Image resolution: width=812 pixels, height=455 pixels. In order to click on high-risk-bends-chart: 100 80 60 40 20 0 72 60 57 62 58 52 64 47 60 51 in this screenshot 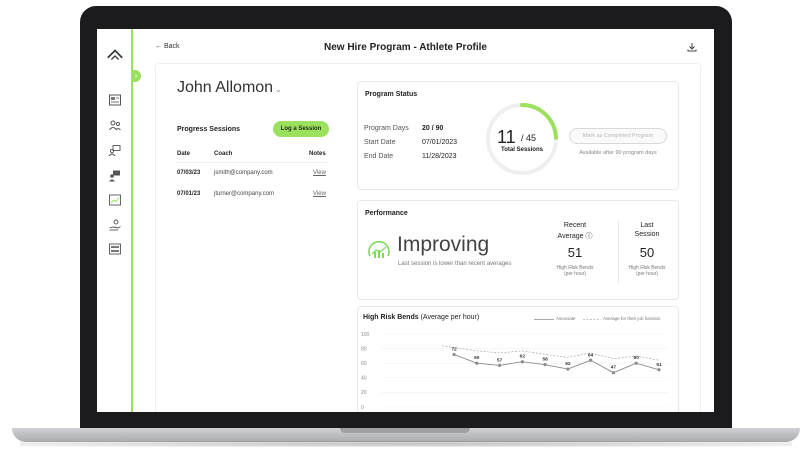, I will do `click(515, 371)`.